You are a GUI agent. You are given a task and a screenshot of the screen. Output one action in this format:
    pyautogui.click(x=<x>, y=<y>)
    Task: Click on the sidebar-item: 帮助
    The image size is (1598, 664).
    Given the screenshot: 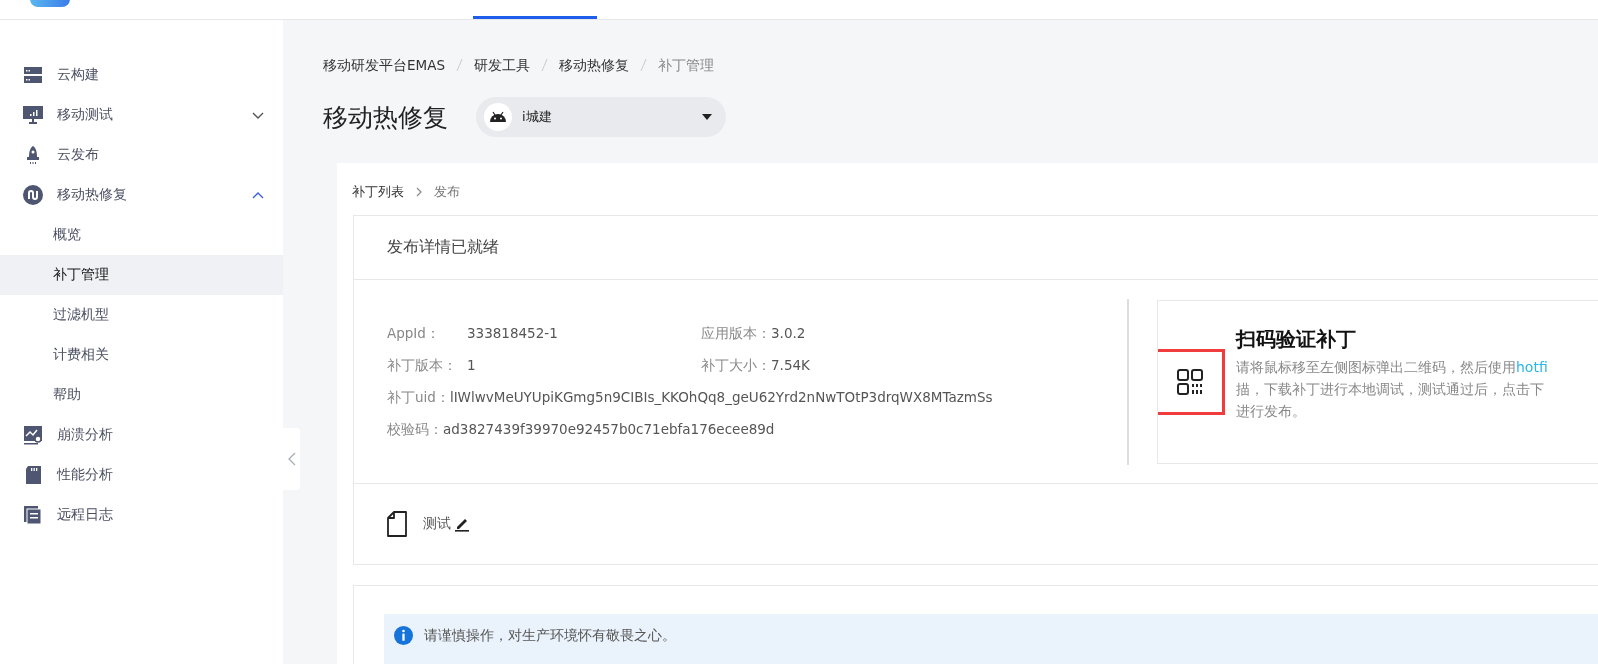 What is the action you would take?
    pyautogui.click(x=141, y=395)
    